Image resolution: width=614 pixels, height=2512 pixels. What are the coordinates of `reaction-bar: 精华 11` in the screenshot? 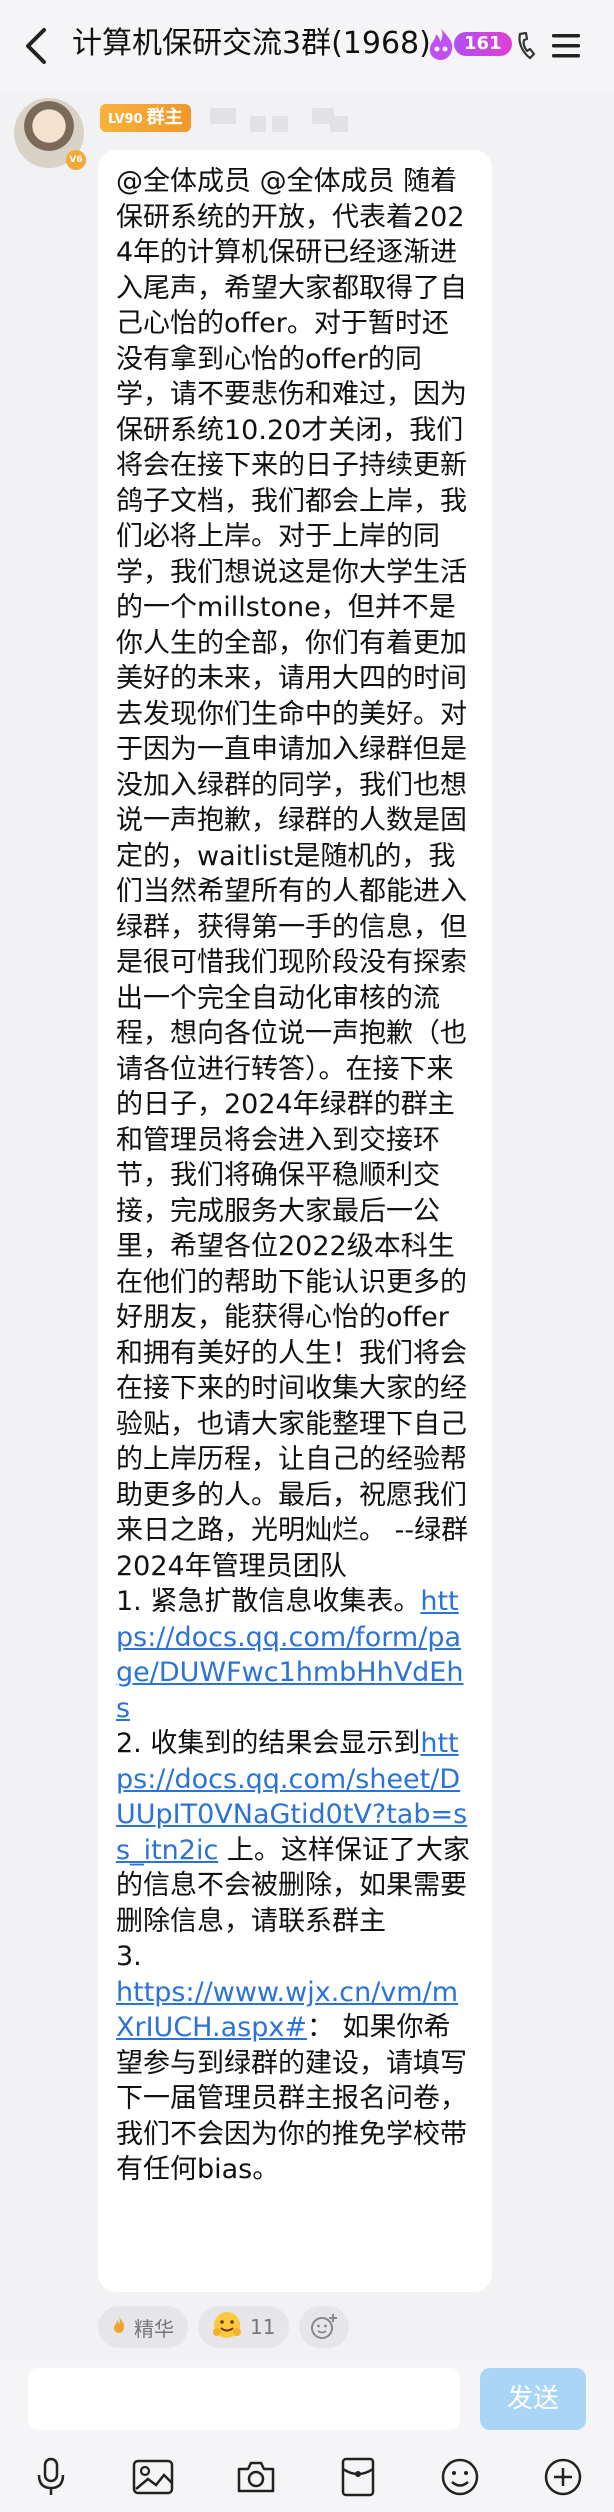 It's located at (224, 2327).